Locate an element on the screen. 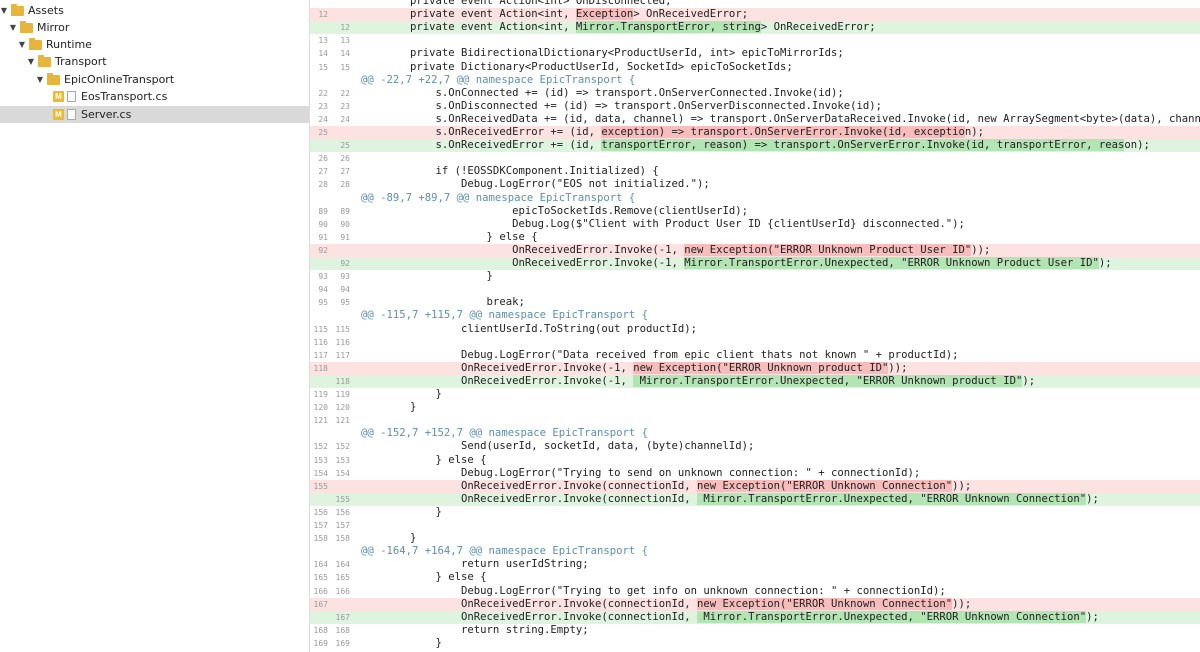  old-line-number: 167 is located at coordinates (320, 604).